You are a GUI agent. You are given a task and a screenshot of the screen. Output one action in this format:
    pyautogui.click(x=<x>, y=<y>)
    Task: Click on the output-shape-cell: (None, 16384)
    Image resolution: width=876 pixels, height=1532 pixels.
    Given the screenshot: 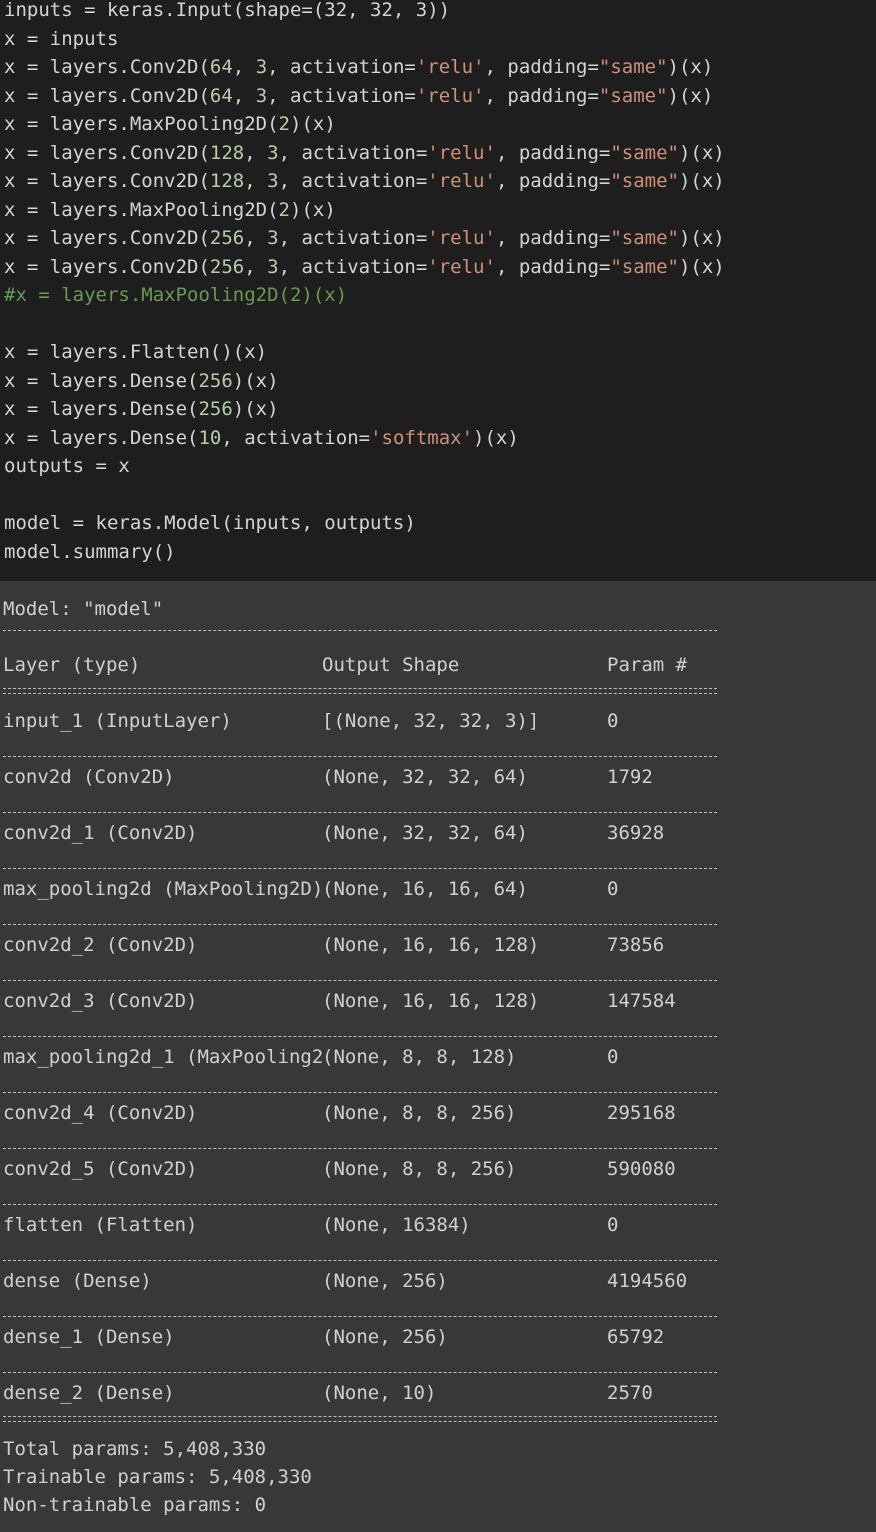 What is the action you would take?
    pyautogui.click(x=396, y=1225)
    